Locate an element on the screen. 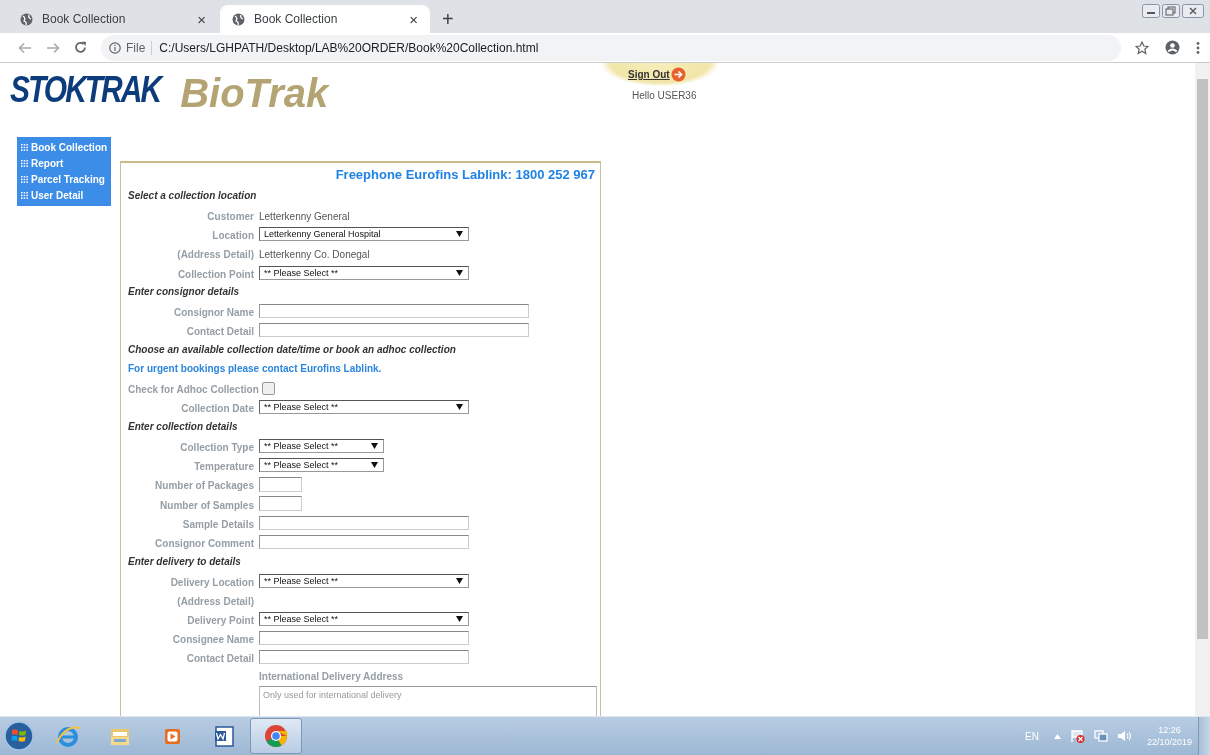 This screenshot has width=1210, height=755. field-label: Number of Packages is located at coordinates (204, 486).